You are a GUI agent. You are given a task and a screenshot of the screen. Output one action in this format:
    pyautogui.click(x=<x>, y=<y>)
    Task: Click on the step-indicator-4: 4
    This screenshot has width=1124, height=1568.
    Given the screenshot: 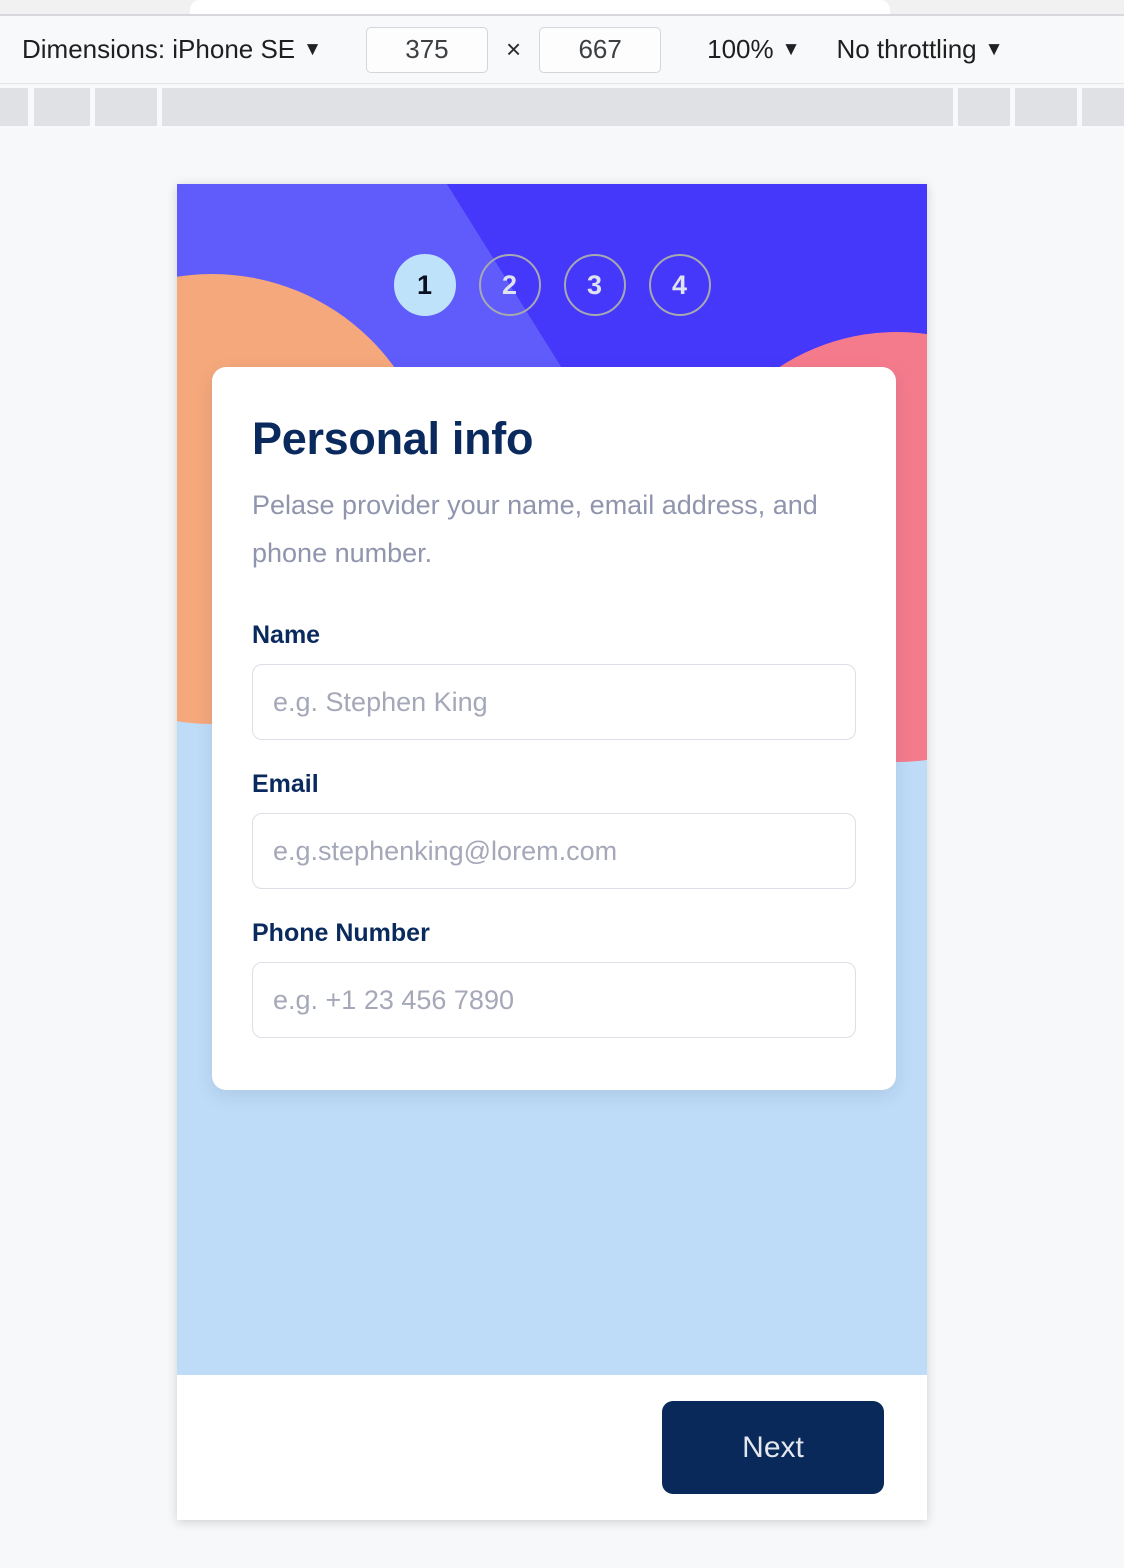 What is the action you would take?
    pyautogui.click(x=679, y=285)
    